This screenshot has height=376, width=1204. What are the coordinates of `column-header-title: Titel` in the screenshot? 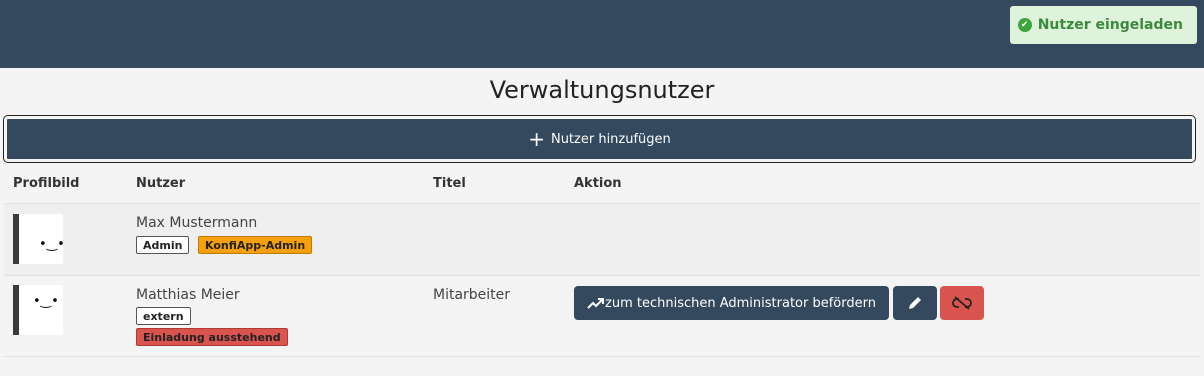 It's located at (449, 183).